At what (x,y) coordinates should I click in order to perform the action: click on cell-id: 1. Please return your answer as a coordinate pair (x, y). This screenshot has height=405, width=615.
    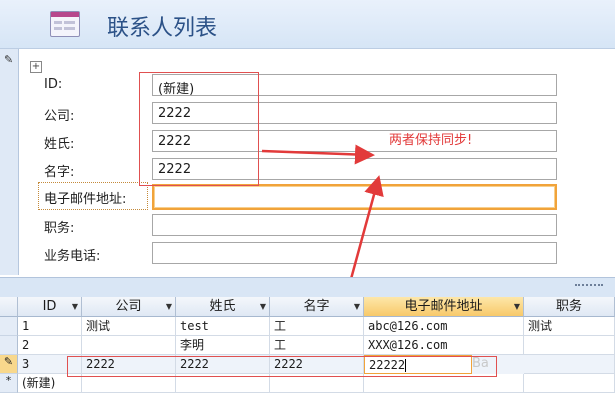
    Looking at the image, I should click on (50, 326).